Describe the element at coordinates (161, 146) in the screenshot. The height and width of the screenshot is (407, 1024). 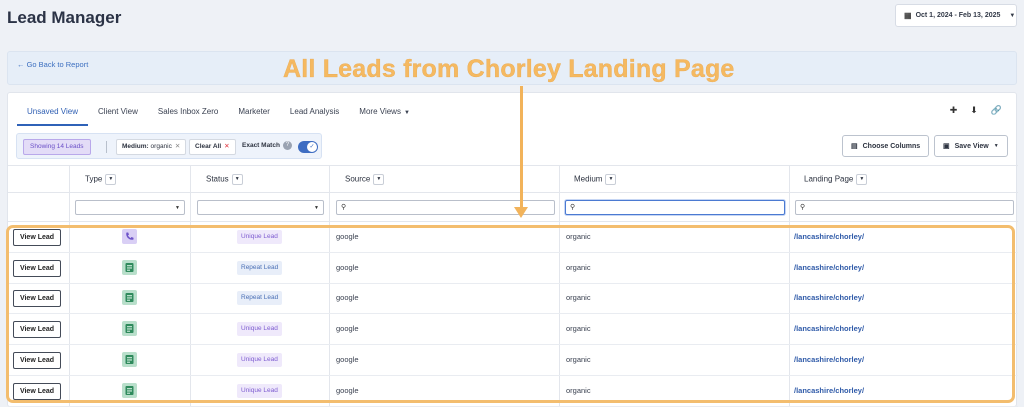
I see `filter-value: organic` at that location.